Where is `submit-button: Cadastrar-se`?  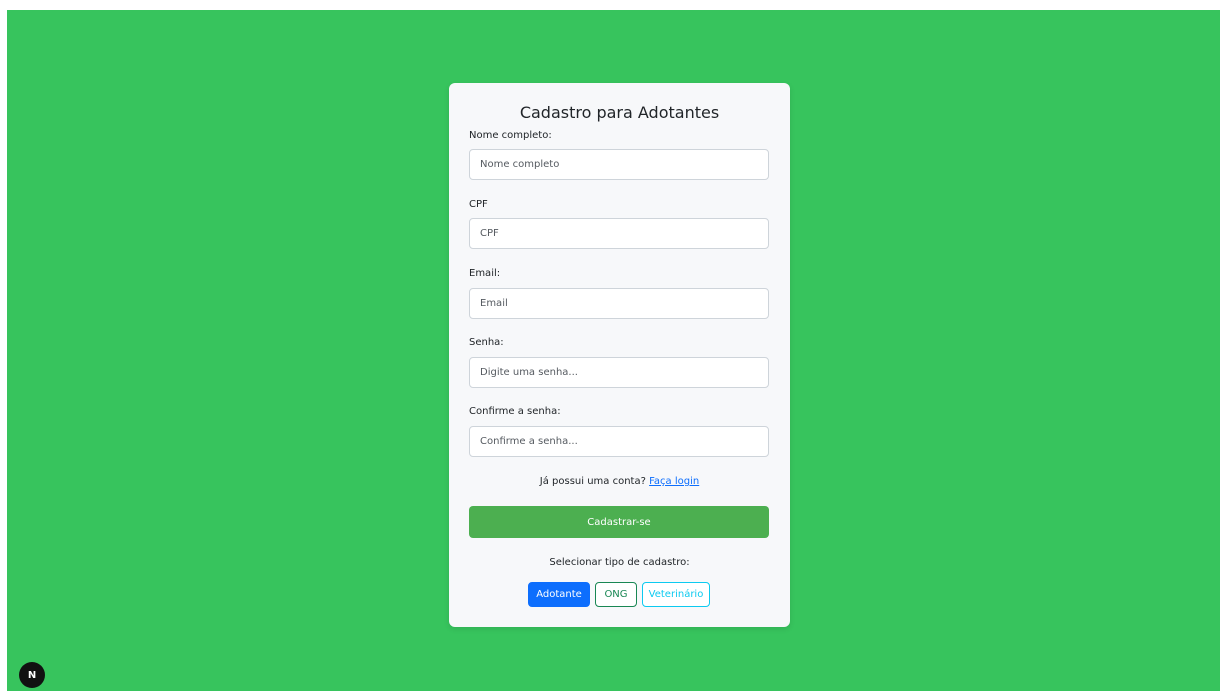
submit-button: Cadastrar-se is located at coordinates (619, 522).